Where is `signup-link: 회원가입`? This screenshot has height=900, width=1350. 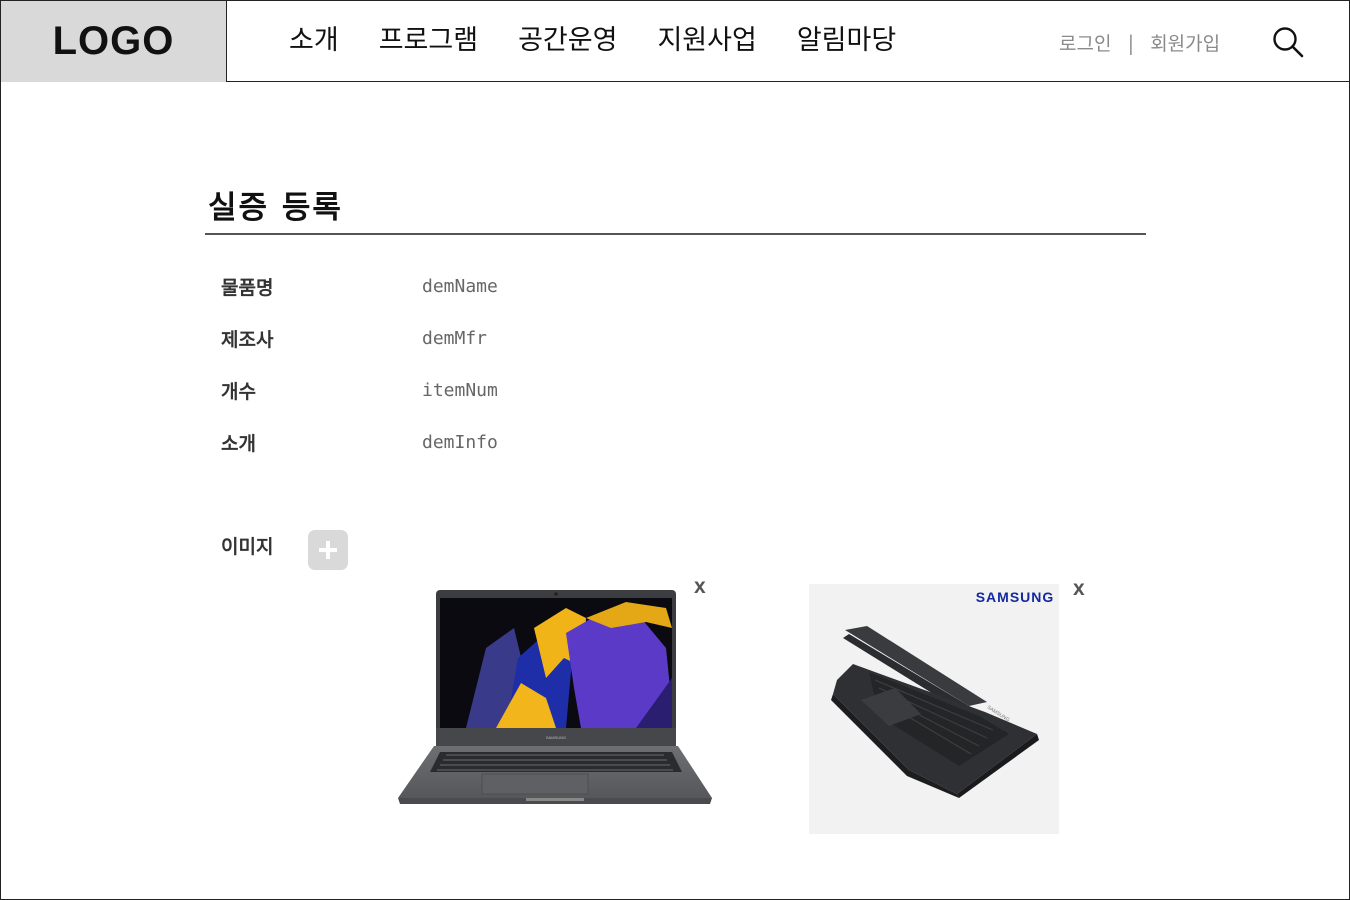
signup-link: 회원가입 is located at coordinates (1185, 42).